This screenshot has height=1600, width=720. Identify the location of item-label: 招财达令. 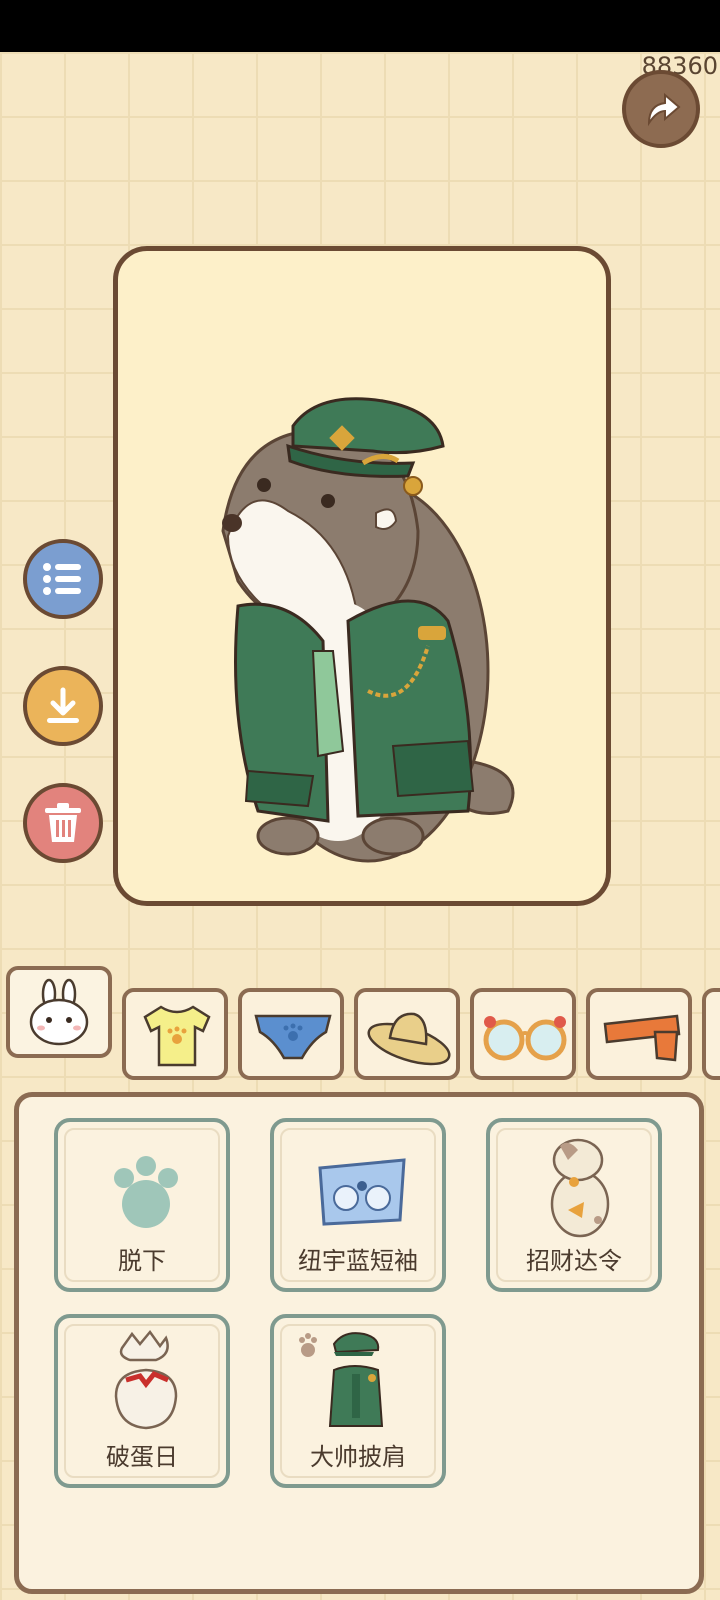
(574, 1261).